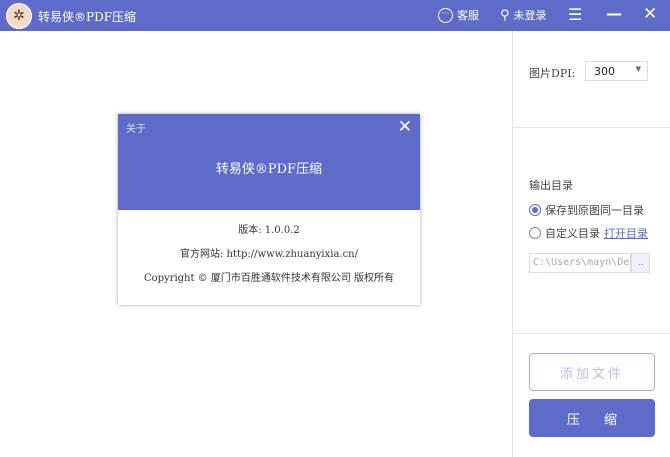  What do you see at coordinates (572, 233) in the screenshot?
I see `radio-custom-label: 自定义目录` at bounding box center [572, 233].